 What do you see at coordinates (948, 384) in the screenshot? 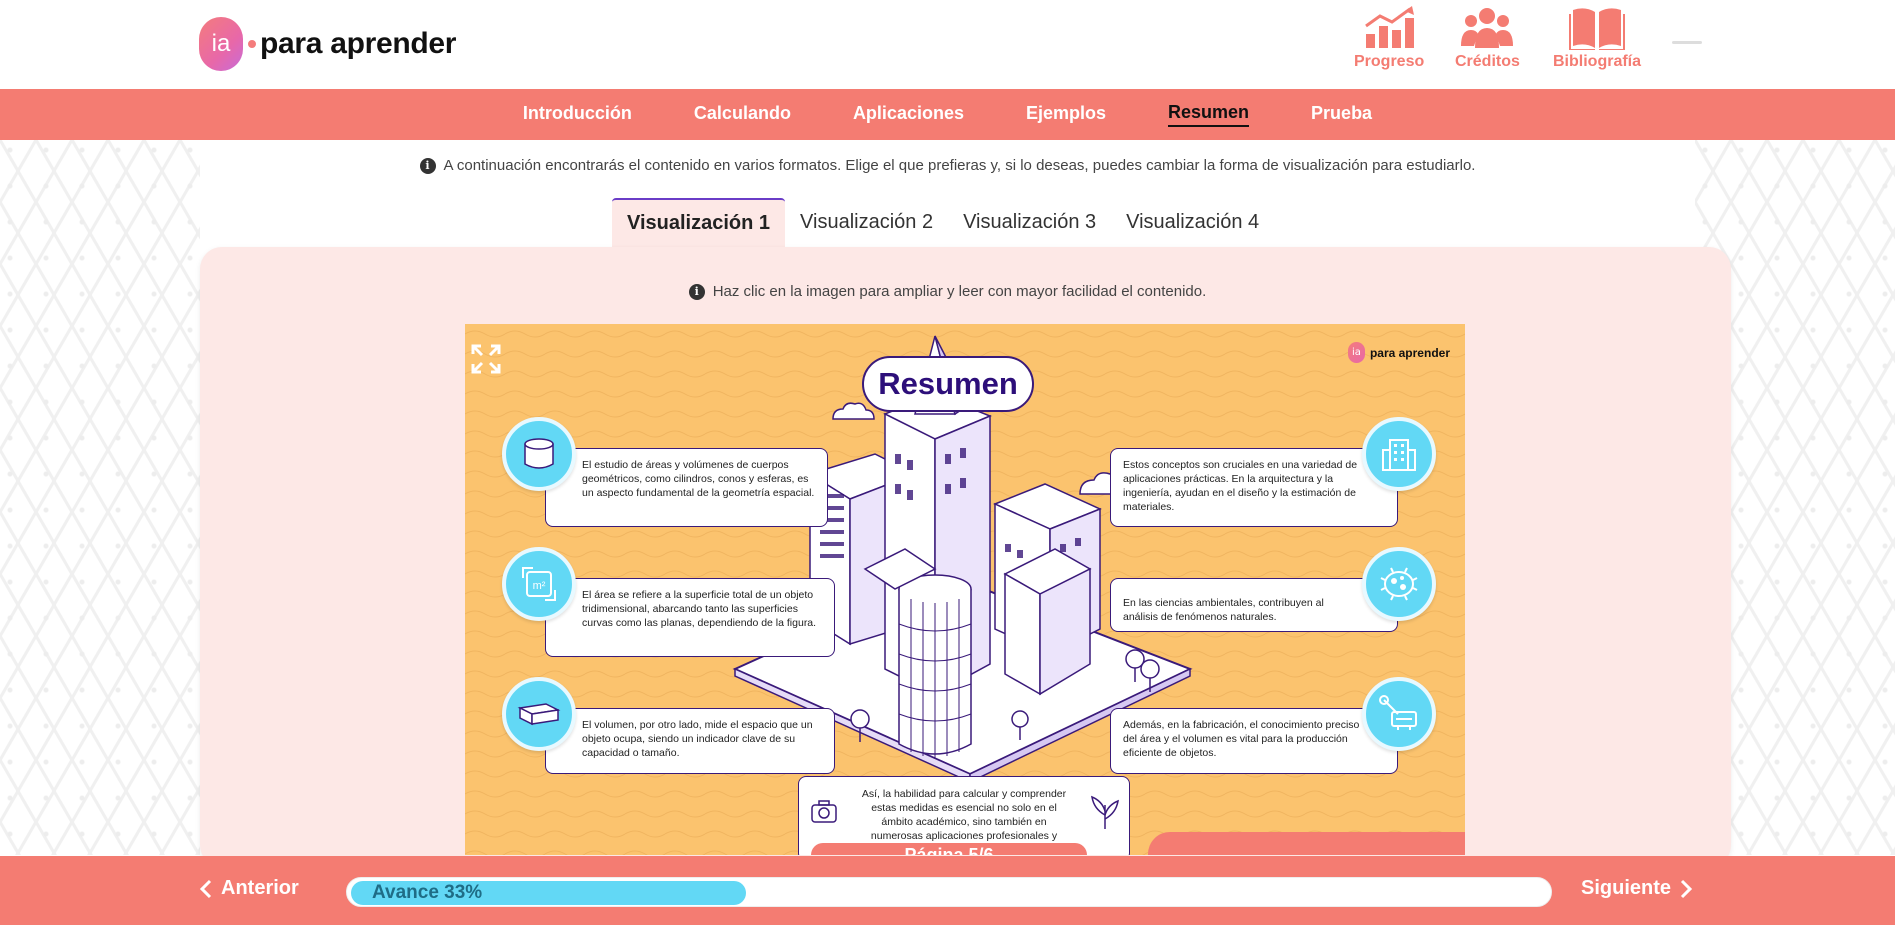
I see `infographic-title: Resumen` at bounding box center [948, 384].